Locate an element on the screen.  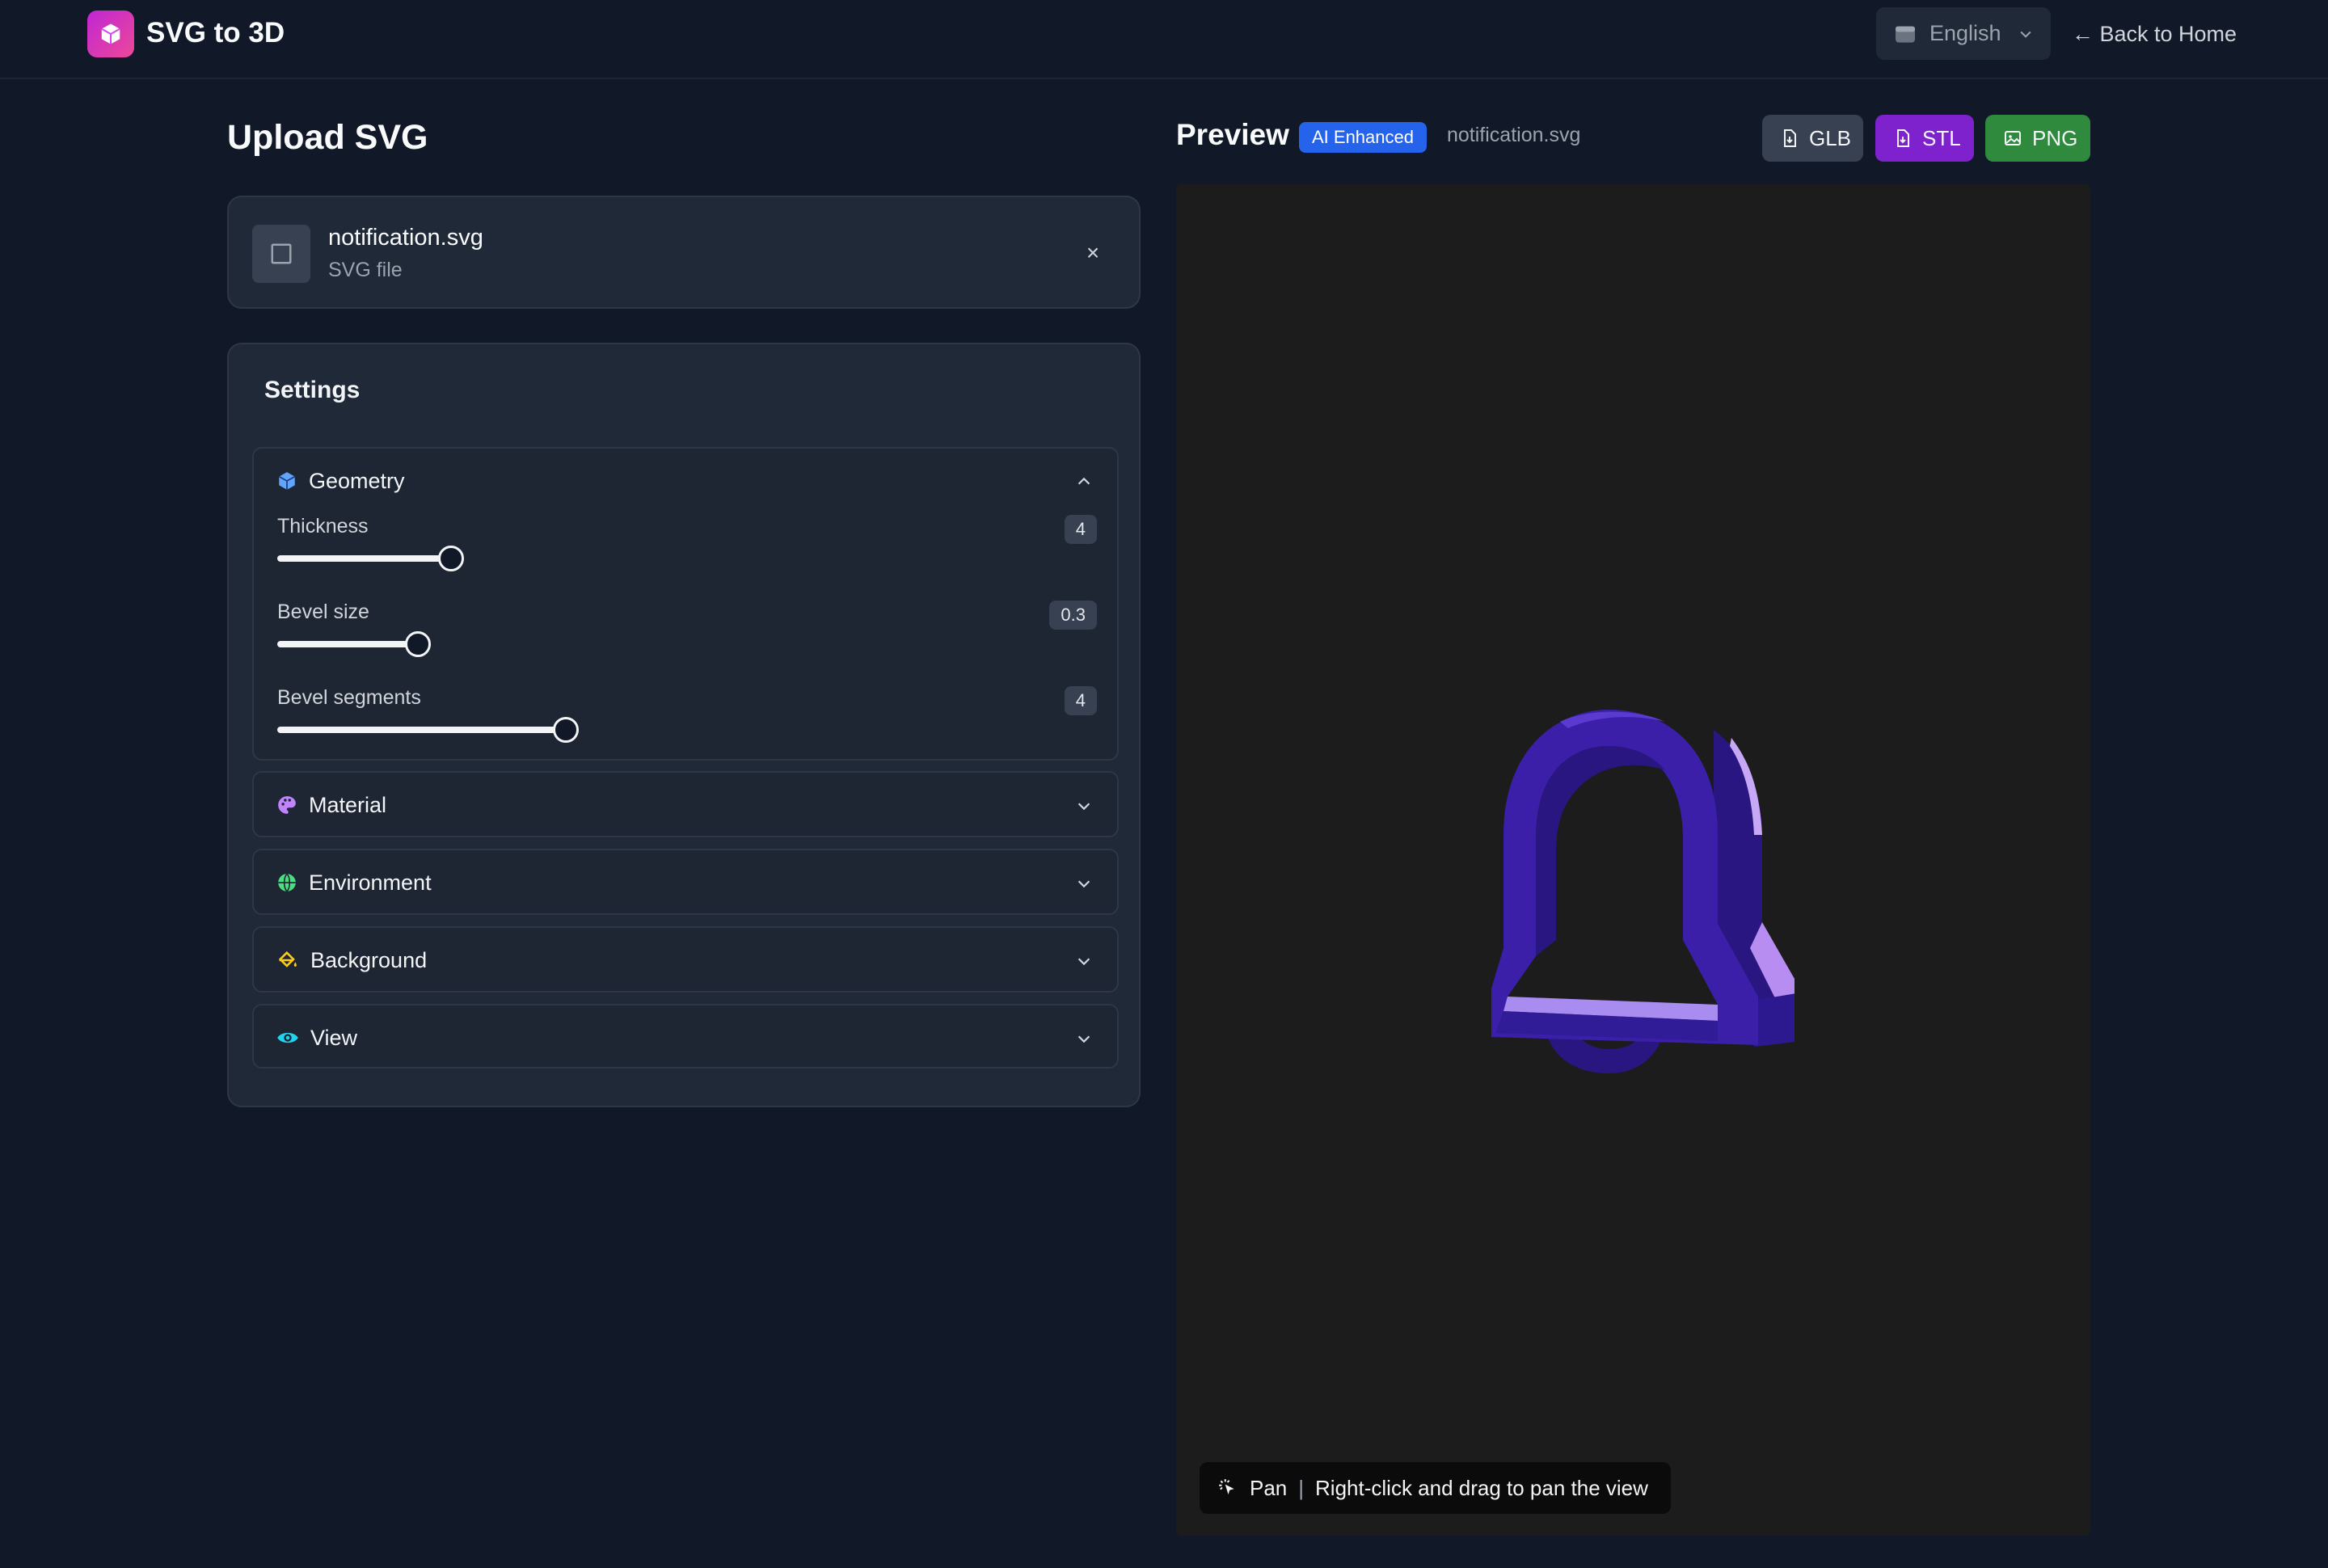
back-to-home-link: ← Back to Home is located at coordinates (2154, 34).